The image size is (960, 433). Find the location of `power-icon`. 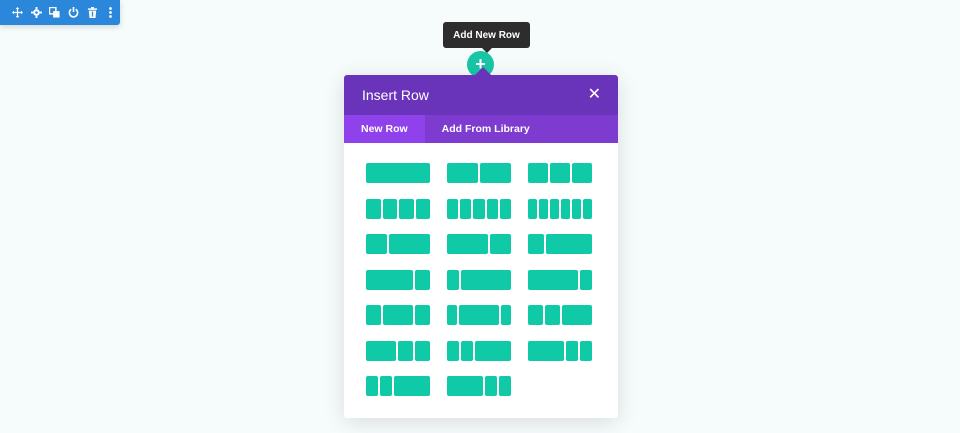

power-icon is located at coordinates (73, 12).